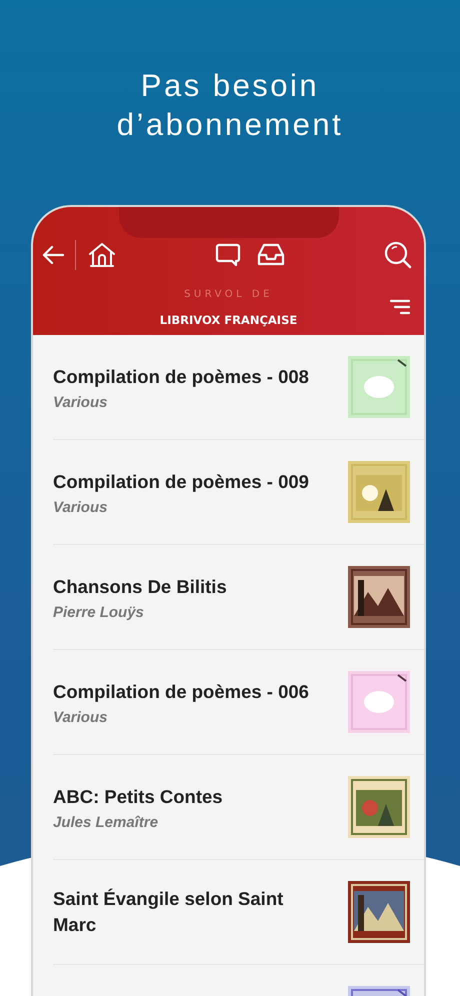 The image size is (460, 996). I want to click on book-title: Compilation de poèmes - 009, so click(181, 481).